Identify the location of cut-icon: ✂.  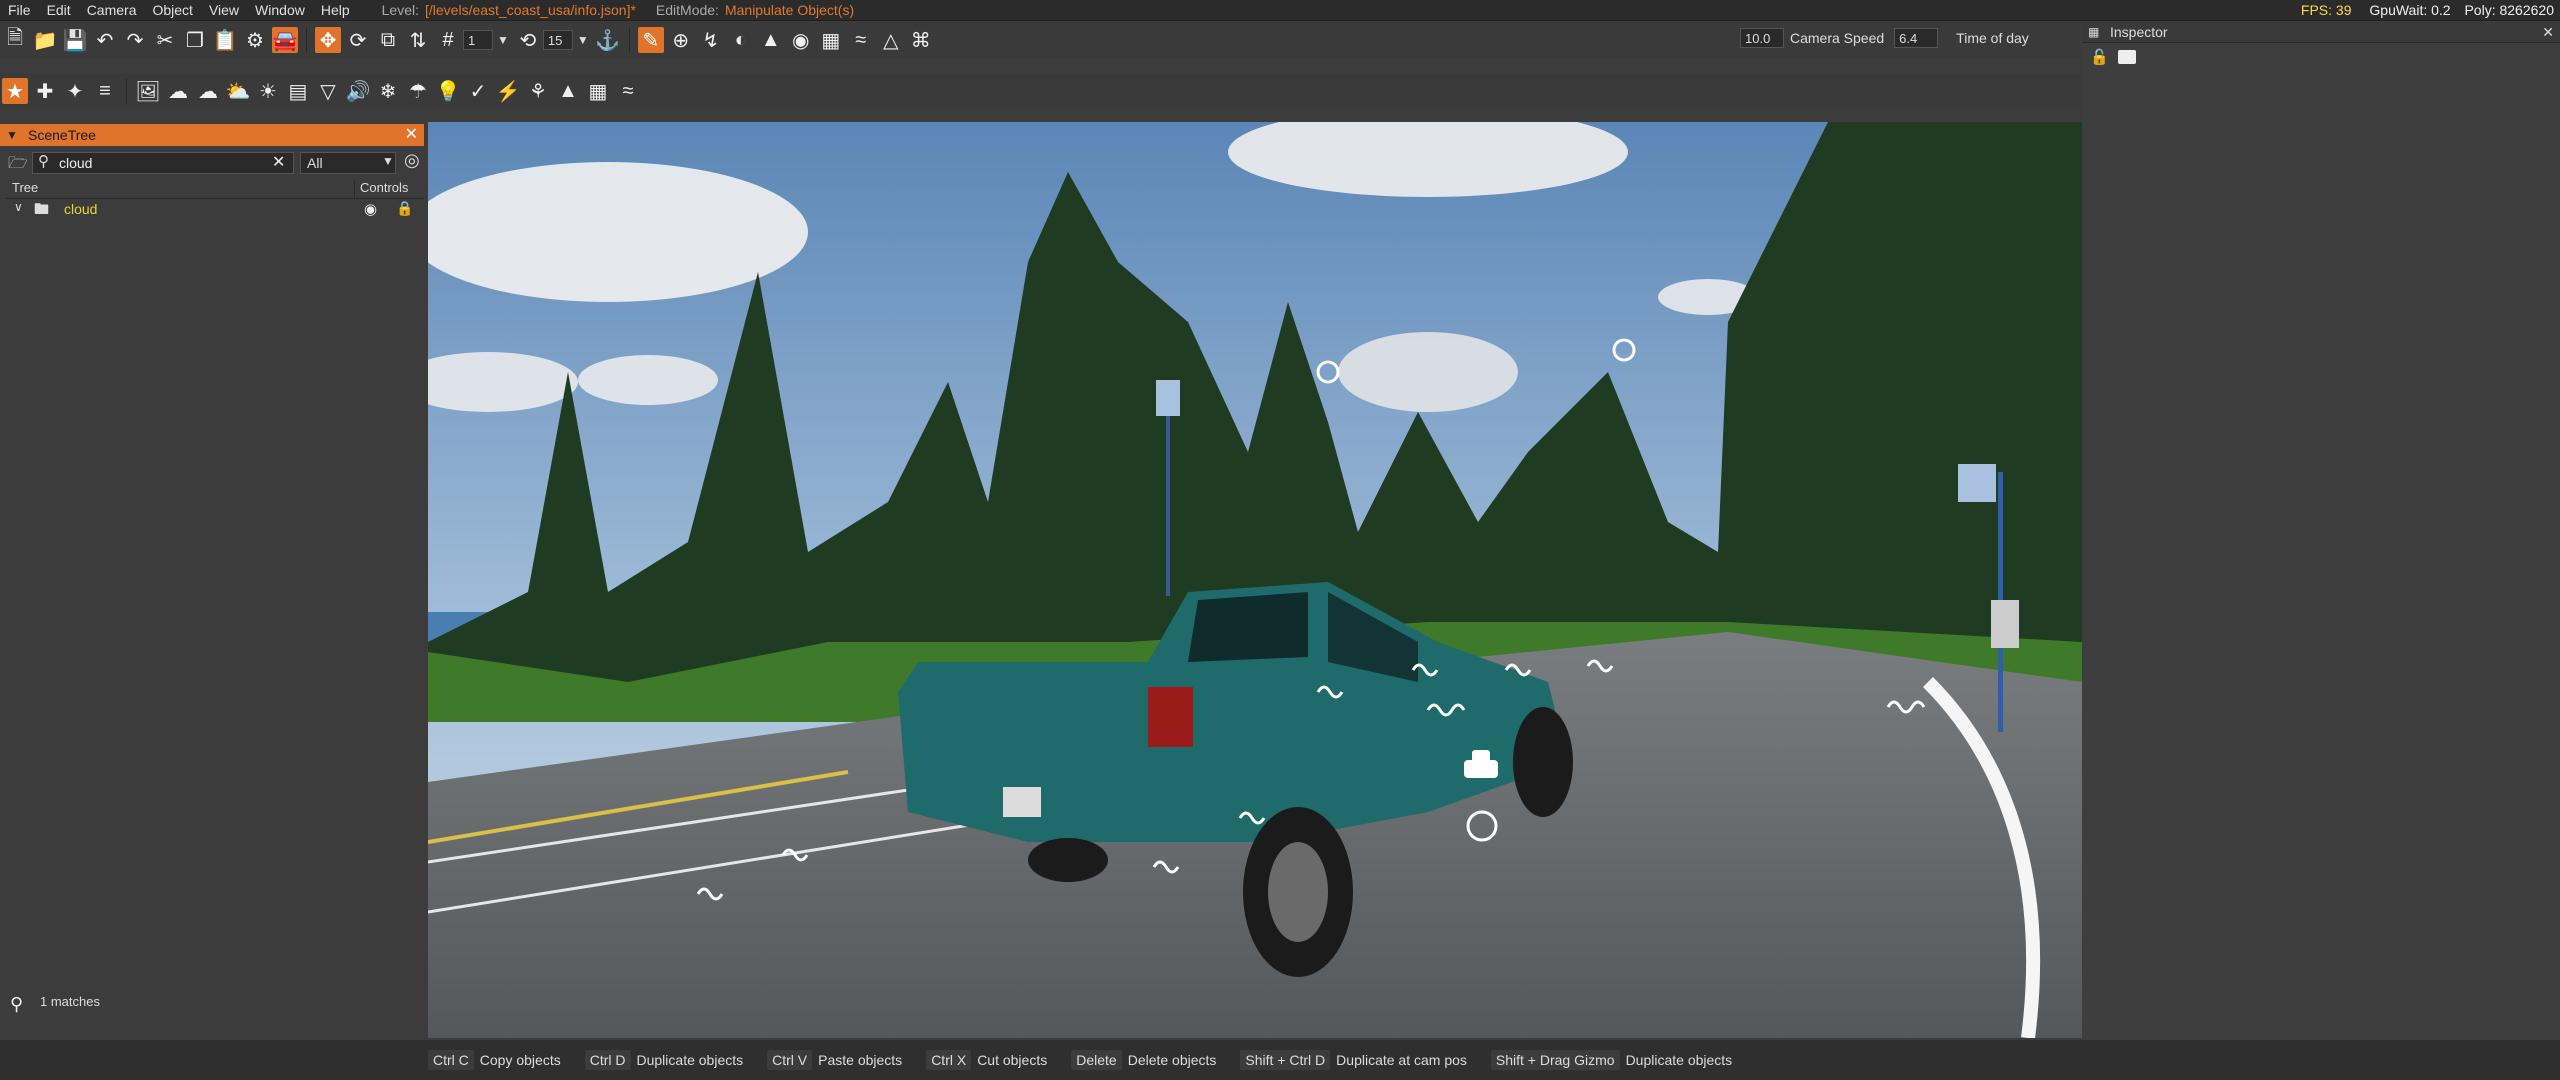
(165, 40).